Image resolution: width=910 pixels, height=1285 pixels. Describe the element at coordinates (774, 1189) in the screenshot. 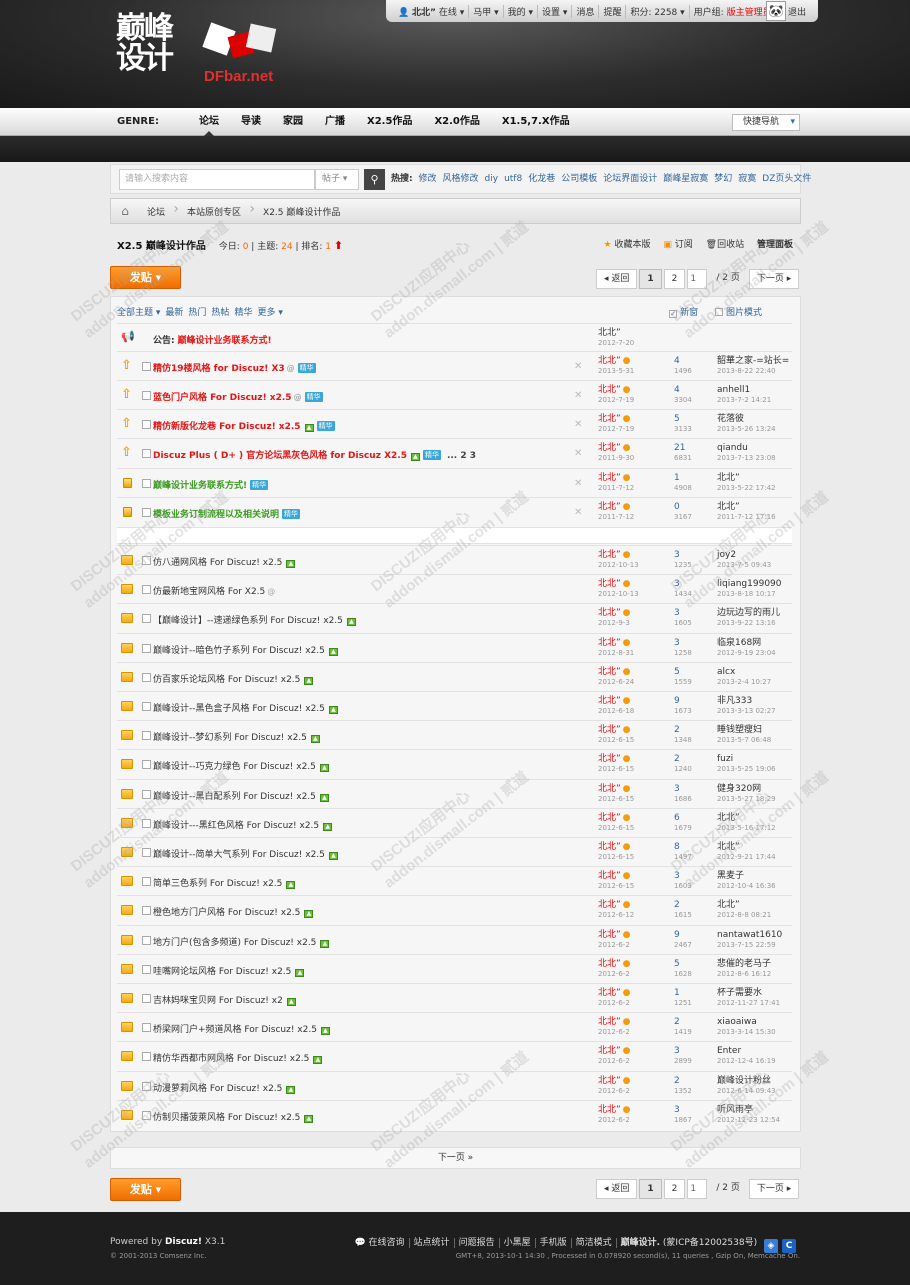

I see `next-page-button: 下一页 ▸` at that location.